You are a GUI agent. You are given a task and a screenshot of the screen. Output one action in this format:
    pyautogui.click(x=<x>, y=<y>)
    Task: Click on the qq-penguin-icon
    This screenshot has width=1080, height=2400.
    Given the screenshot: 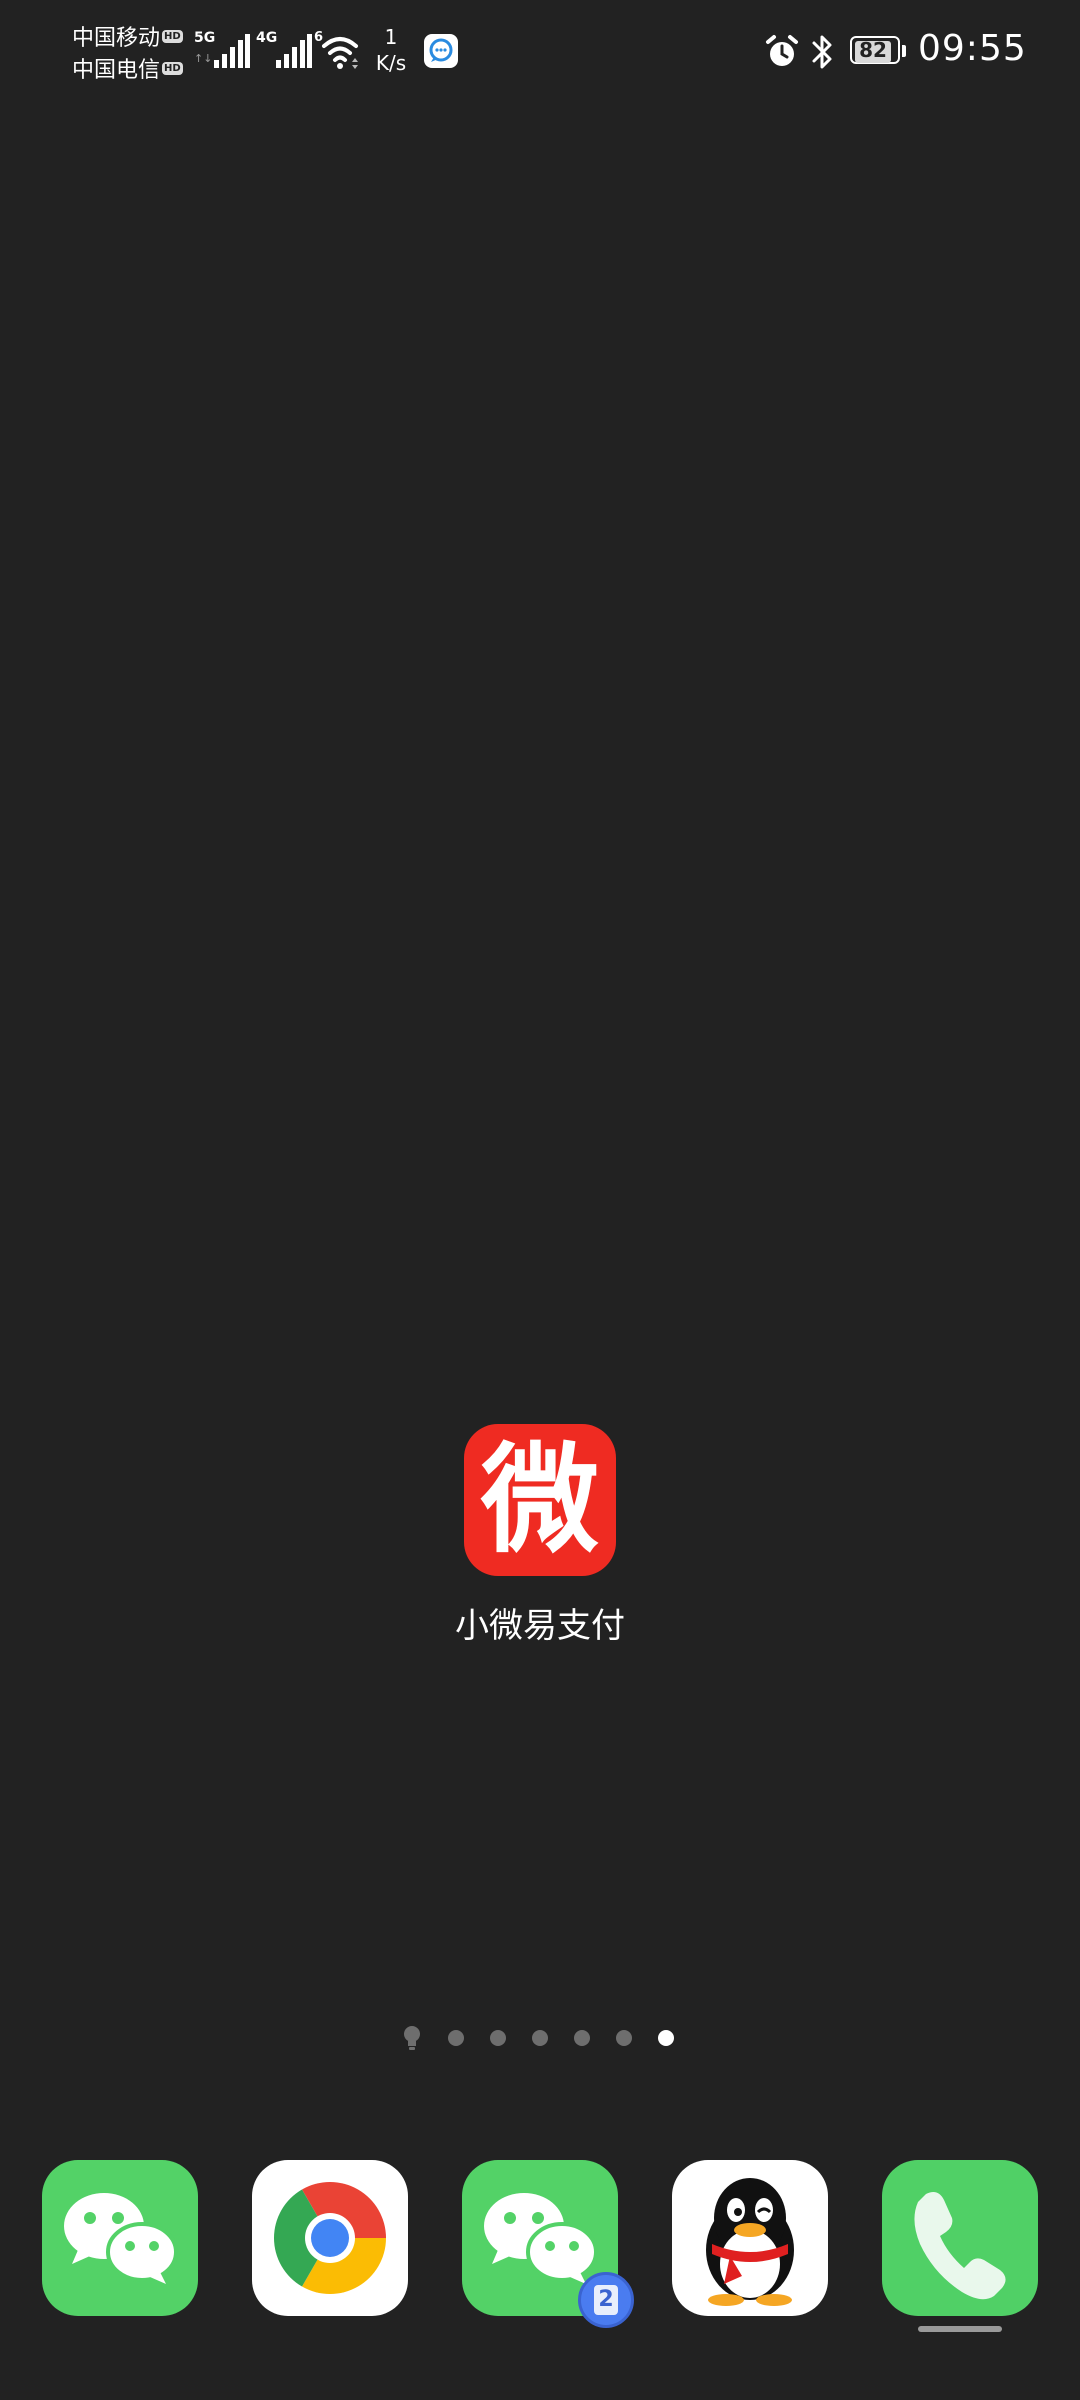 What is the action you would take?
    pyautogui.click(x=750, y=2242)
    